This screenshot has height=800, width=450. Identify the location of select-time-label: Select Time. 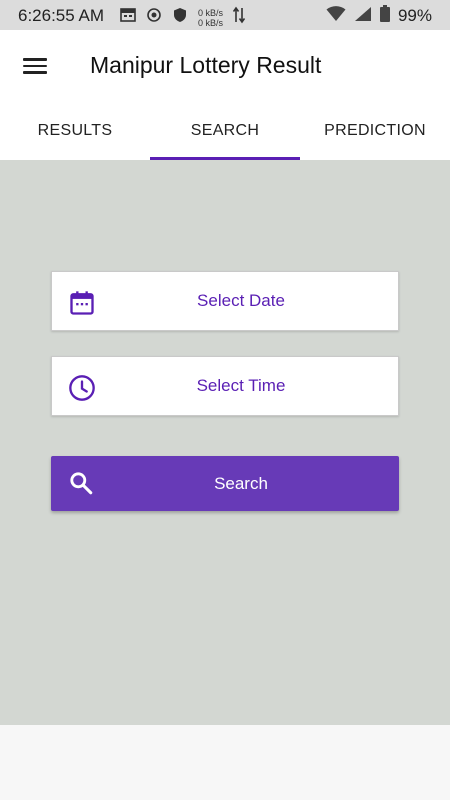
(241, 385).